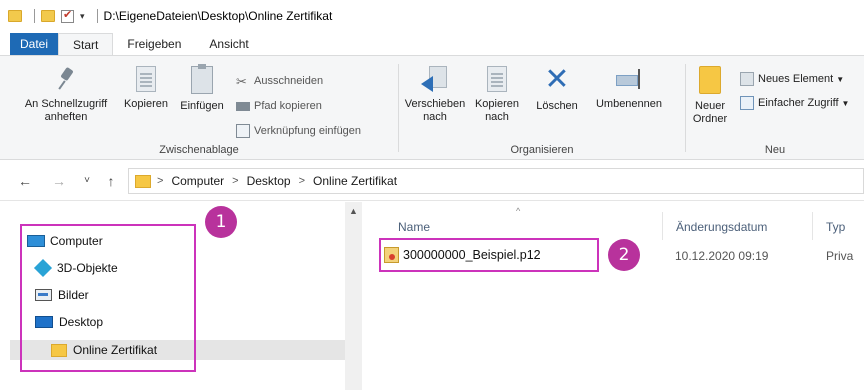 Image resolution: width=864 pixels, height=390 pixels. What do you see at coordinates (66, 117) in the screenshot?
I see `pin-label-line2: anheften` at bounding box center [66, 117].